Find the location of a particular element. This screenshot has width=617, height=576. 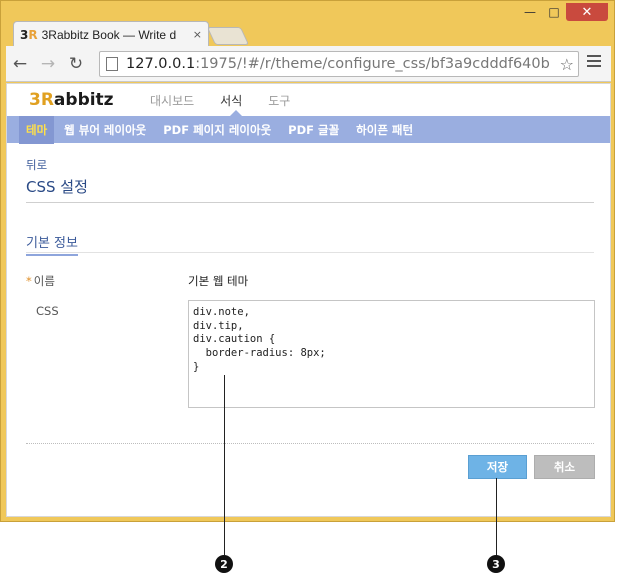

callout-3: 3 is located at coordinates (496, 564).